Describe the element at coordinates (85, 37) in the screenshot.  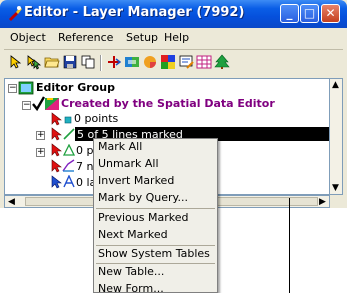
I see `menu-reference: Reference` at that location.